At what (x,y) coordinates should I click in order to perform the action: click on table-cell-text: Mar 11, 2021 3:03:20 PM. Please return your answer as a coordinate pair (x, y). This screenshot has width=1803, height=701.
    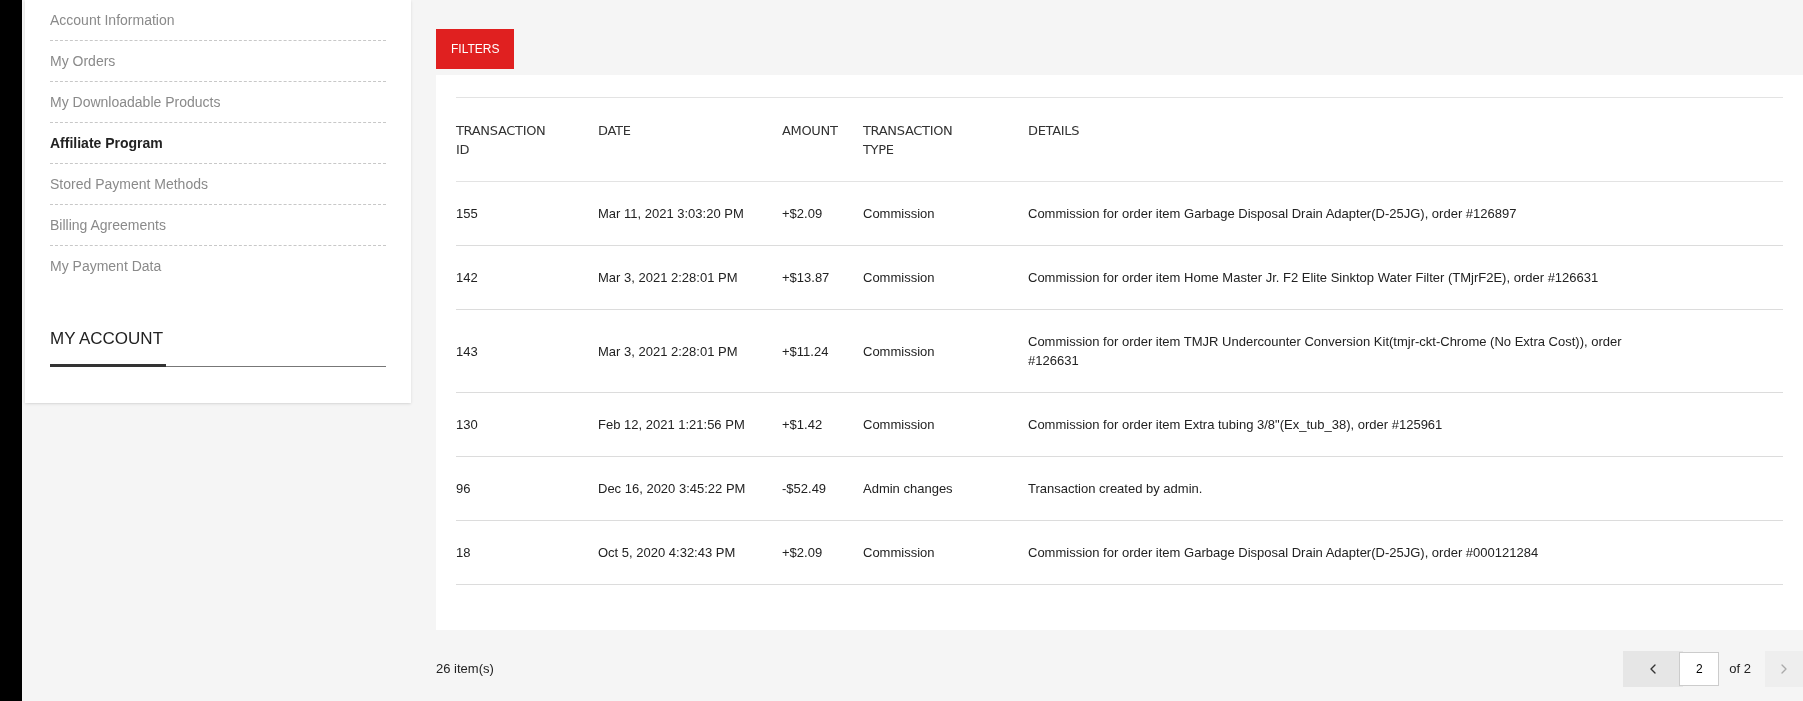
    Looking at the image, I should click on (671, 214).